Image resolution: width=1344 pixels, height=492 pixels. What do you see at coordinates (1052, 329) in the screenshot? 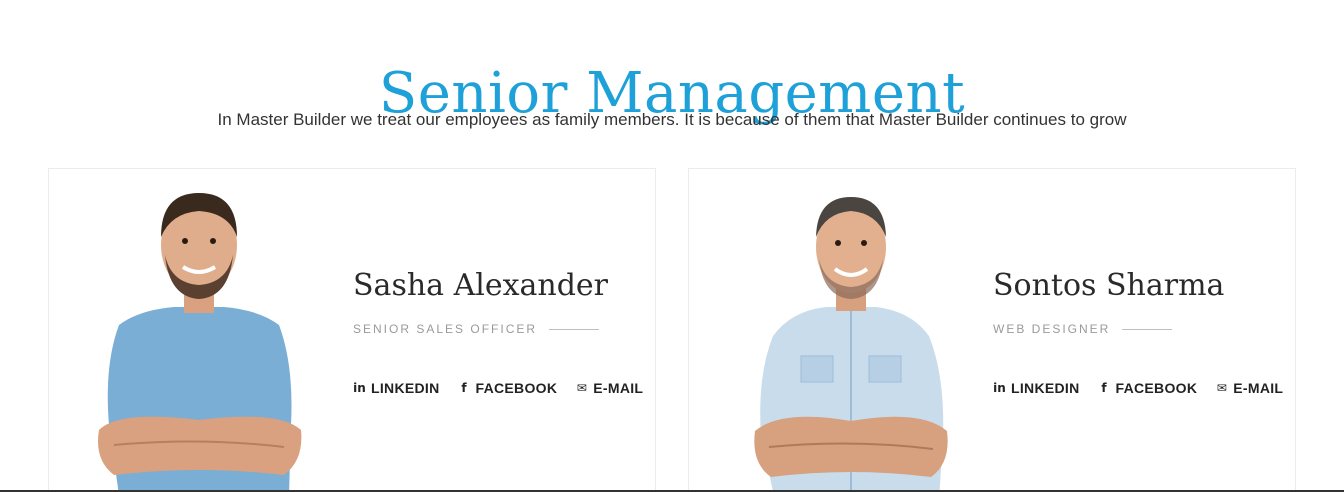
I see `member-role: WEB DESIGNER` at bounding box center [1052, 329].